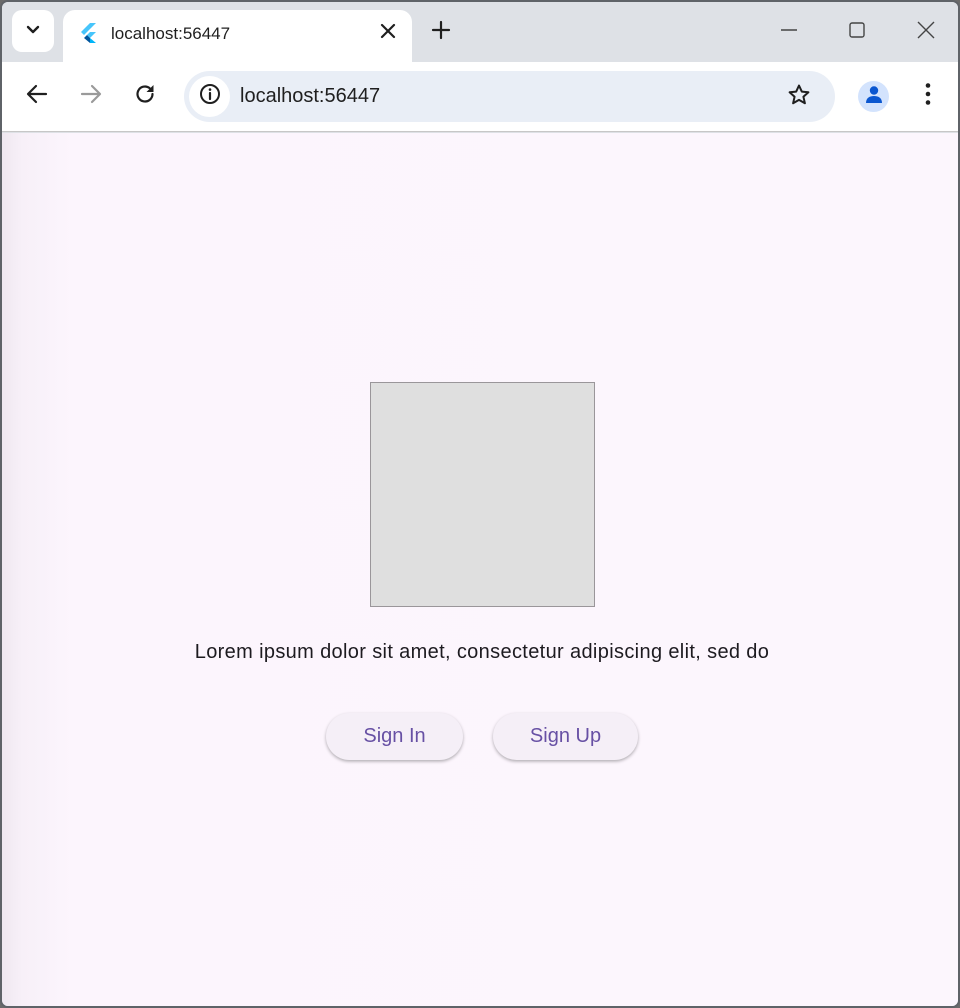  I want to click on sign-in-button: Sign In, so click(394, 736).